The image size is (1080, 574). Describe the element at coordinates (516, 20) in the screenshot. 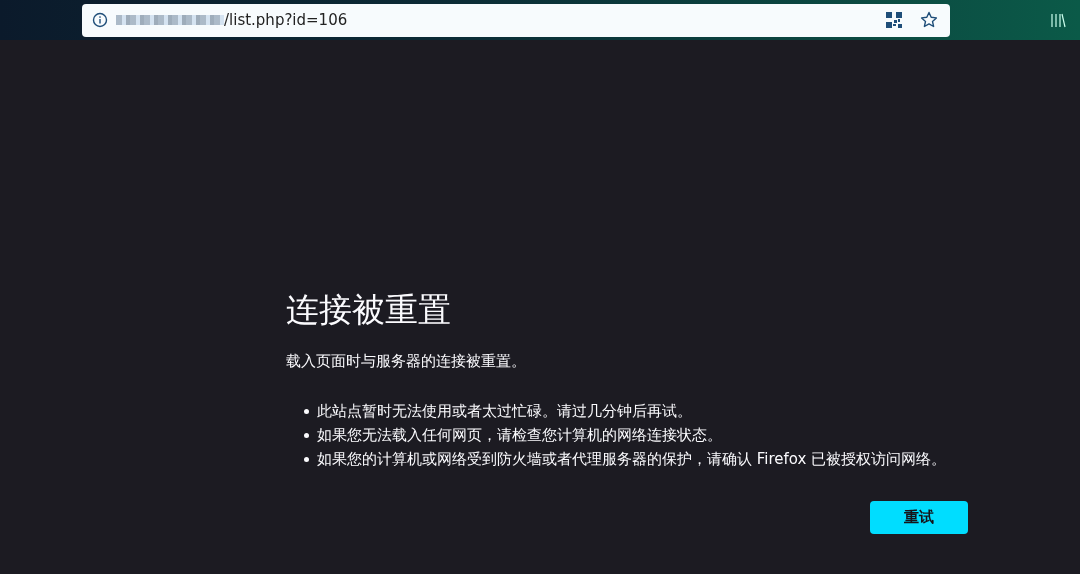

I see `address-bar: /list.php?id=106` at that location.